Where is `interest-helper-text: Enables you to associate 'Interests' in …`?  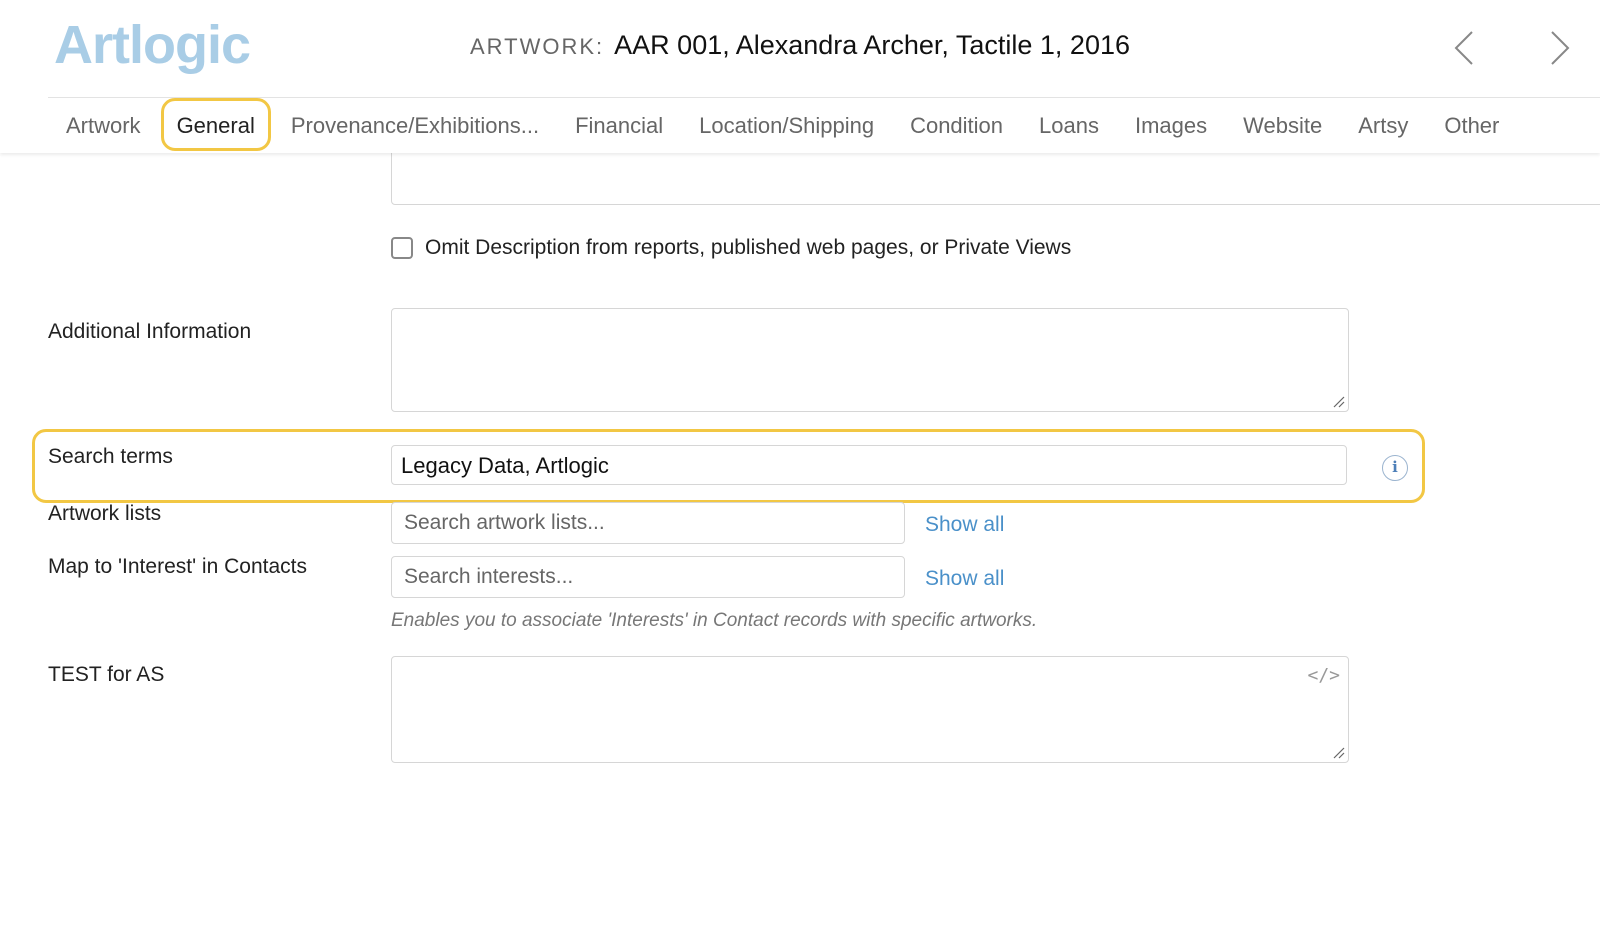
interest-helper-text: Enables you to associate 'Interests' in … is located at coordinates (714, 620).